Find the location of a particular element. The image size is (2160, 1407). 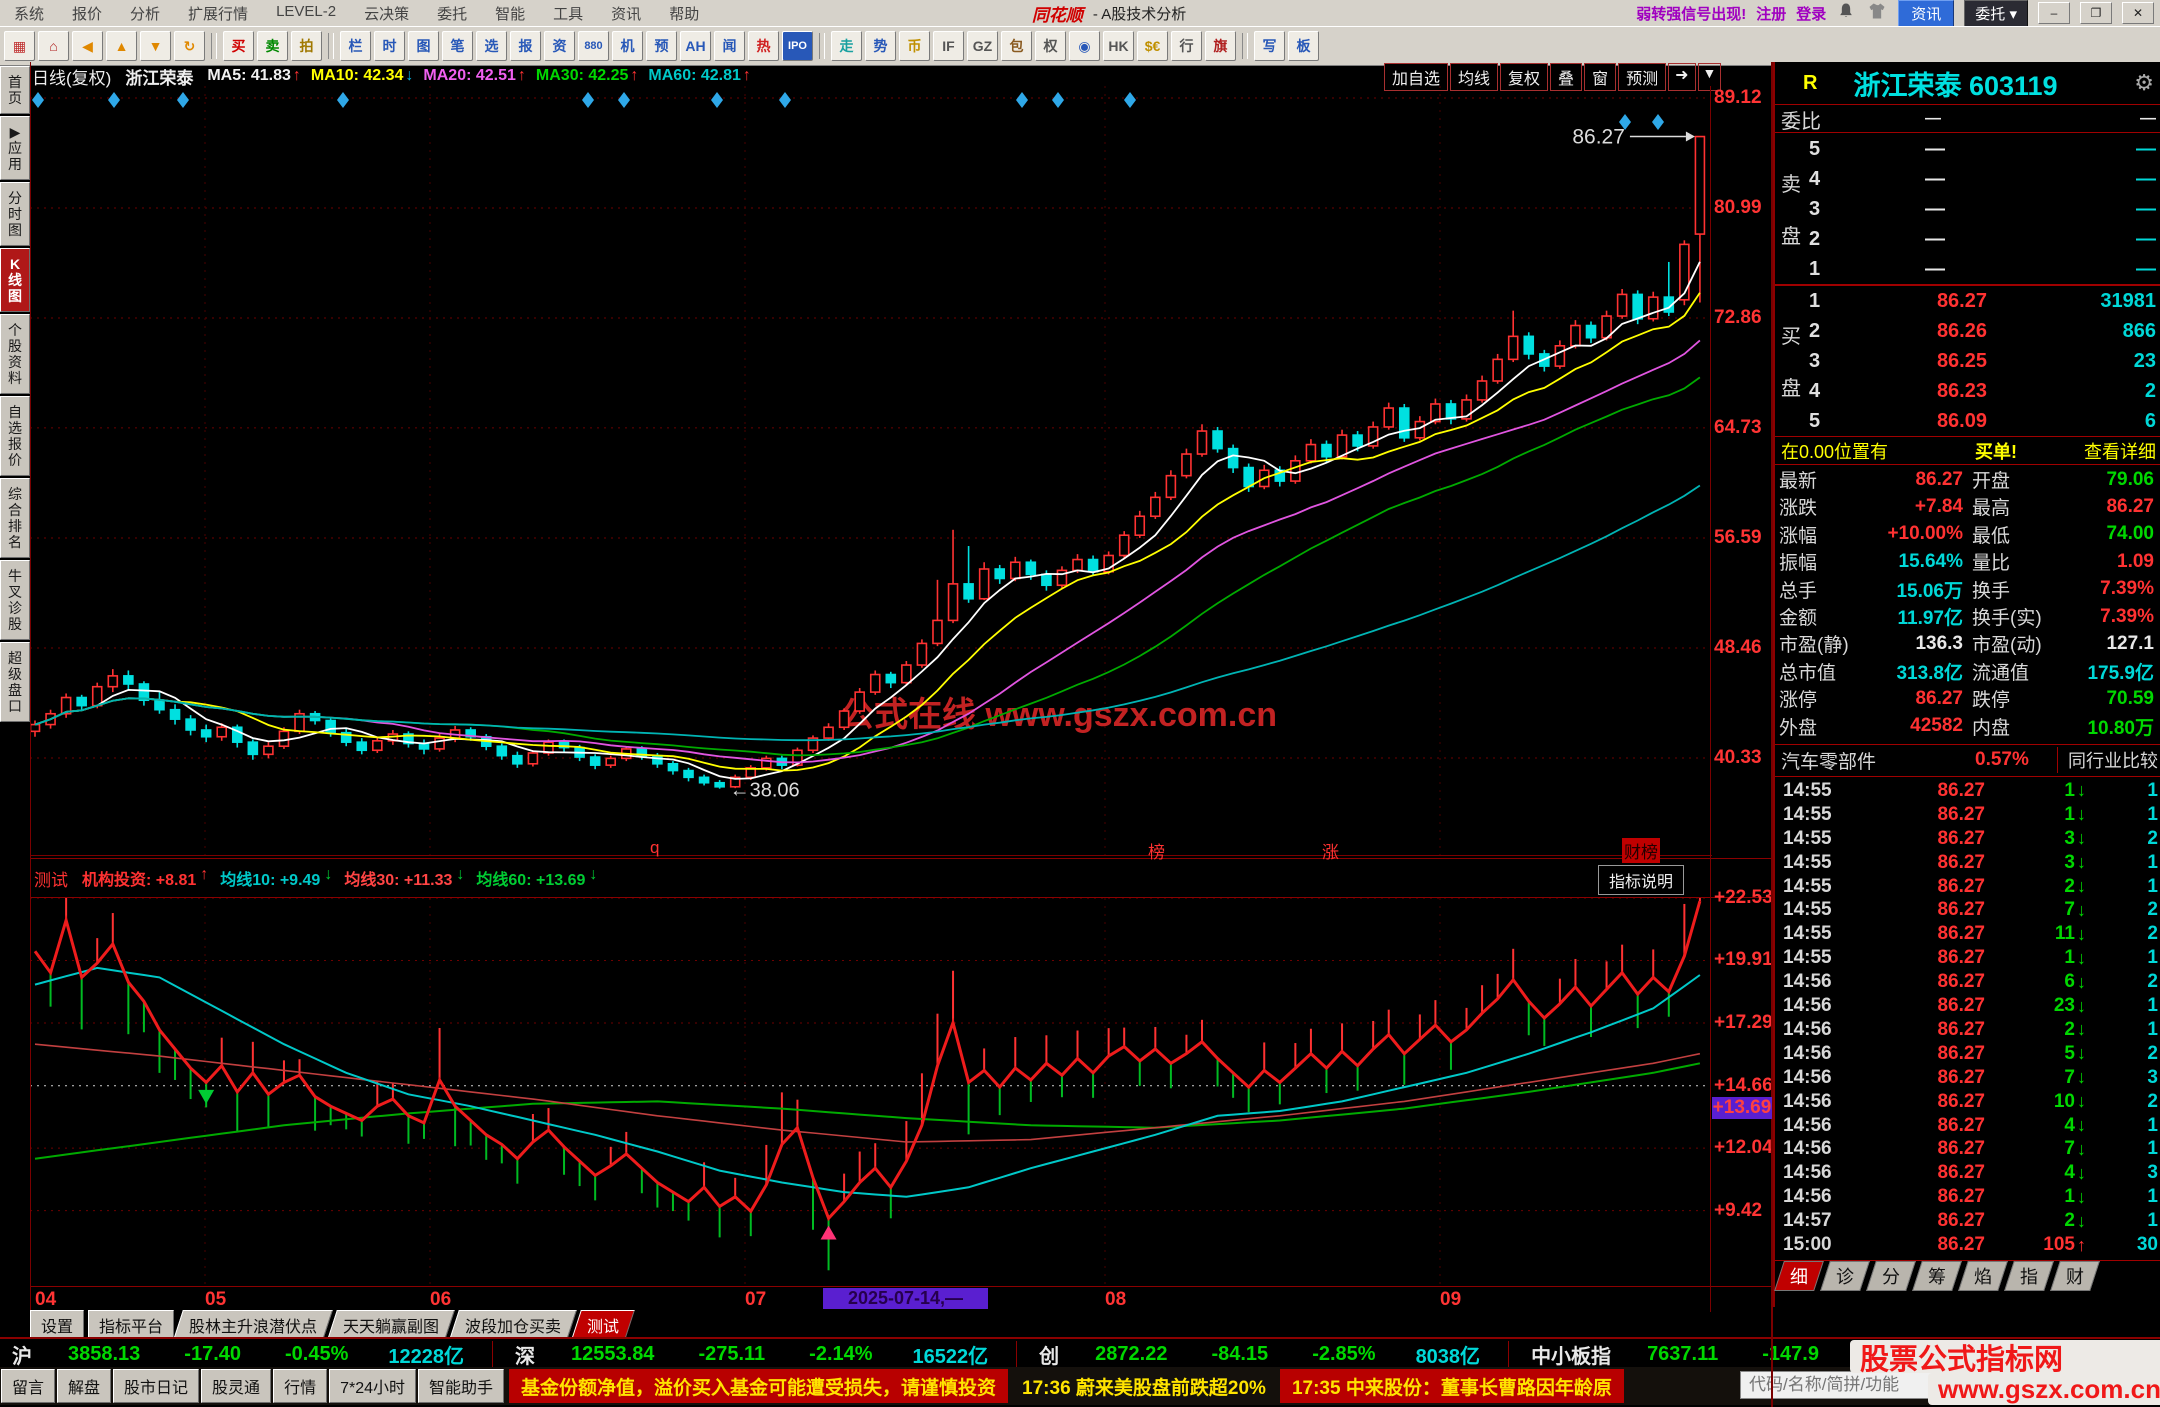

sidebar-item-应用: ▶ 应用 is located at coordinates (15, 148).